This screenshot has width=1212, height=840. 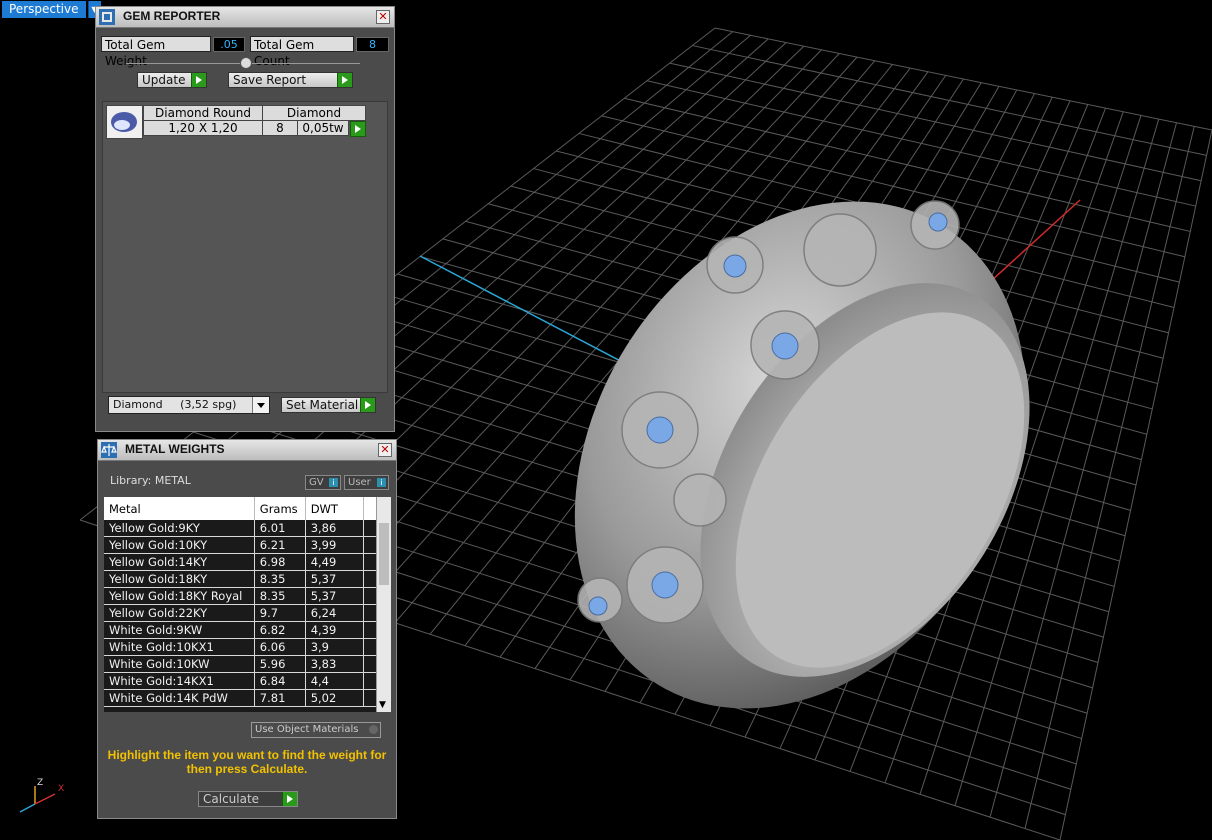 What do you see at coordinates (322, 405) in the screenshot?
I see `set-material-label: Set Material` at bounding box center [322, 405].